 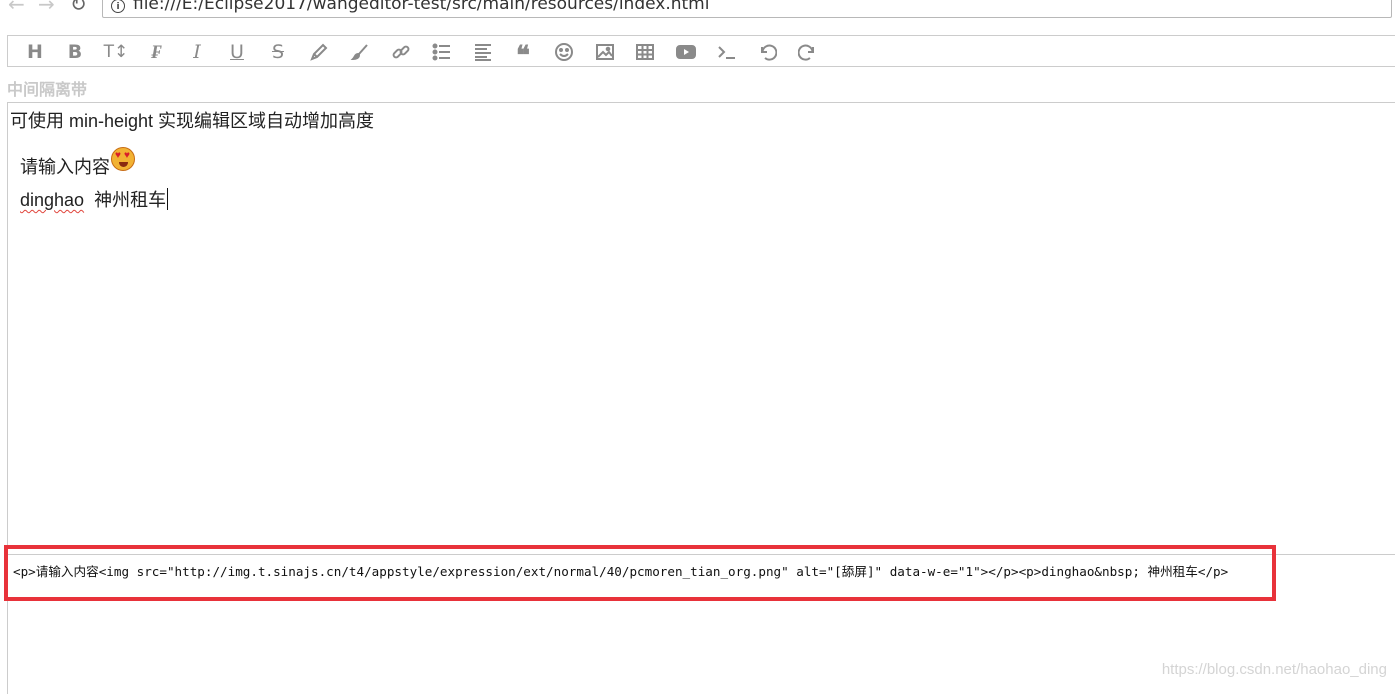 What do you see at coordinates (237, 52) in the screenshot?
I see `underline-icon: U` at bounding box center [237, 52].